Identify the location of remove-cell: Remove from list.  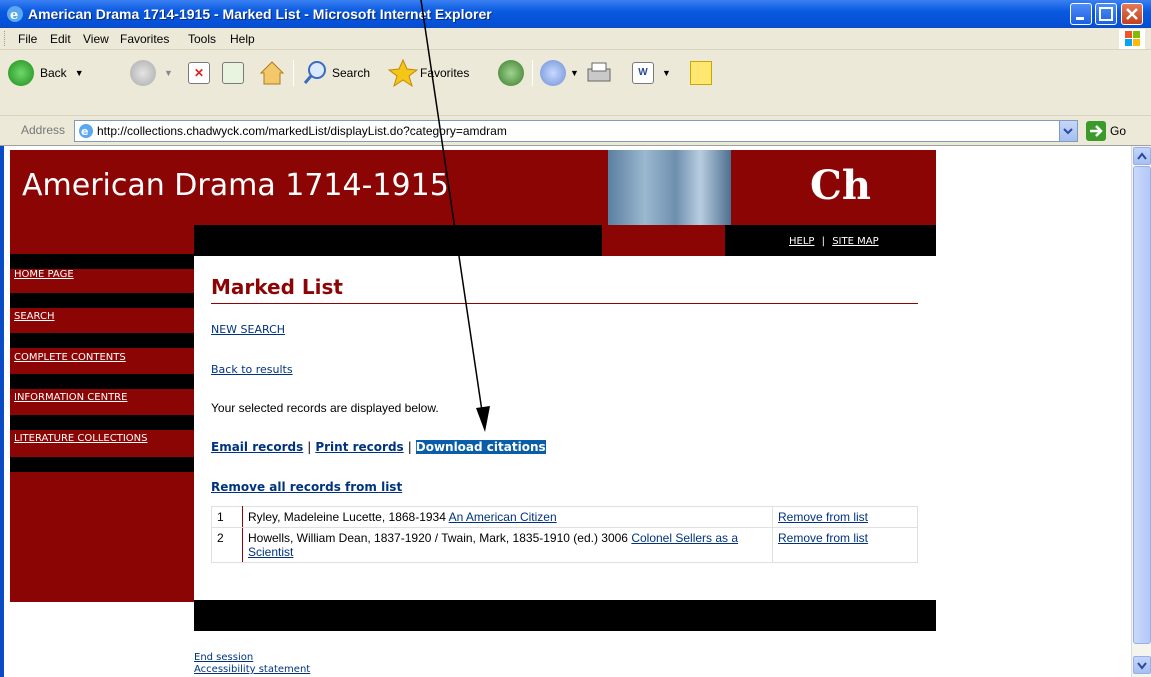
(845, 517).